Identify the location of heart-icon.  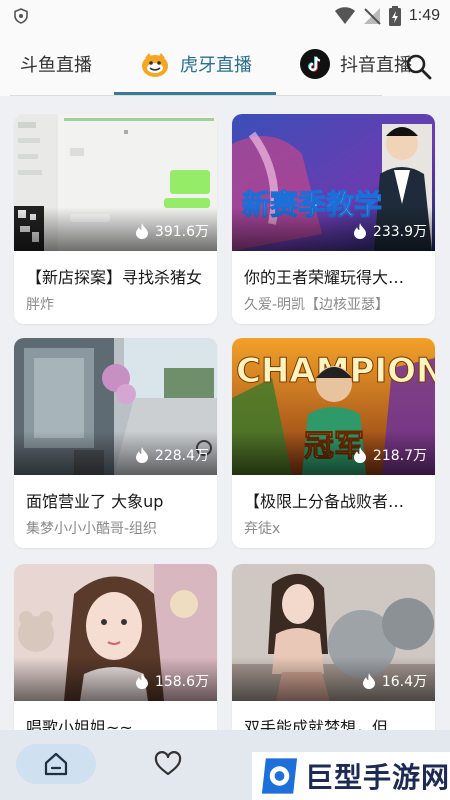
(168, 763).